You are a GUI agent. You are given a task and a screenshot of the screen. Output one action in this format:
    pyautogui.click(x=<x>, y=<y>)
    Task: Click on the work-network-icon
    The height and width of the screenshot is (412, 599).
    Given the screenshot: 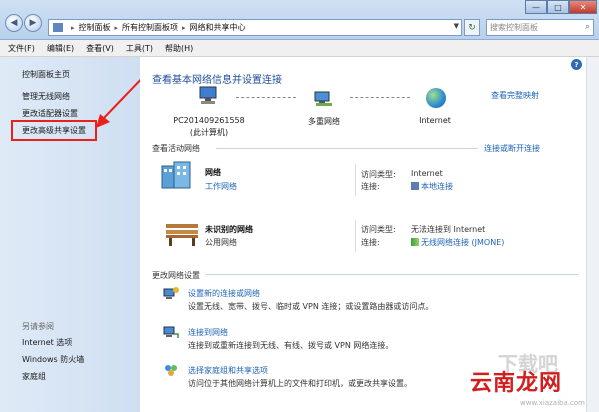 What is the action you would take?
    pyautogui.click(x=176, y=175)
    